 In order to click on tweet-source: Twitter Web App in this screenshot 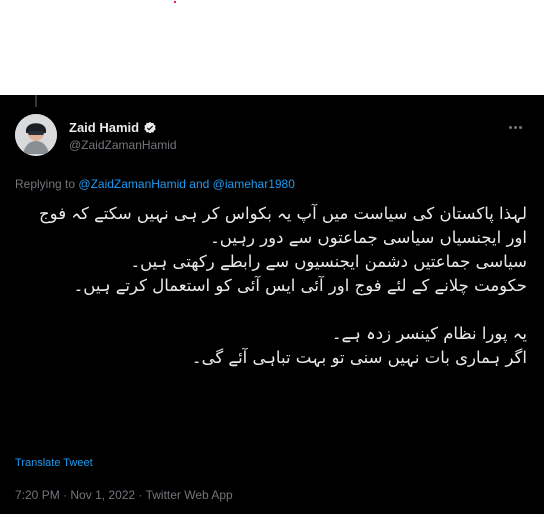, I will do `click(189, 495)`.